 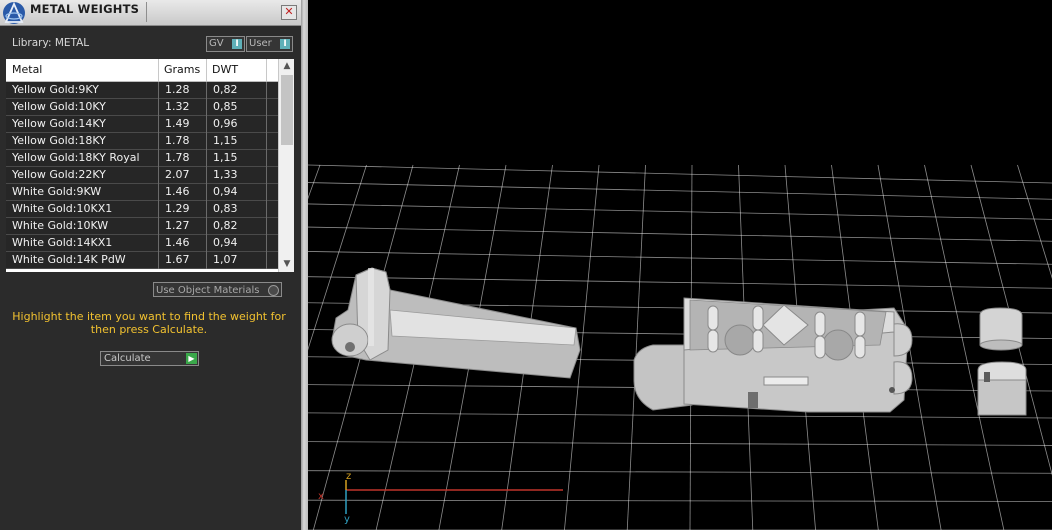 I want to click on dwt-cell: 0,85, so click(x=236, y=107).